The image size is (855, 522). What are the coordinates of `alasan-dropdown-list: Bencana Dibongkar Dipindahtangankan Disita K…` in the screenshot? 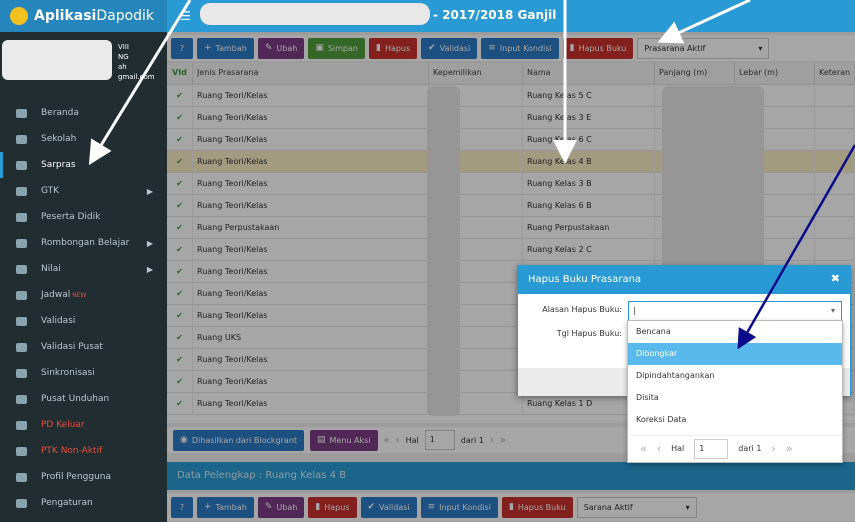 It's located at (735, 391).